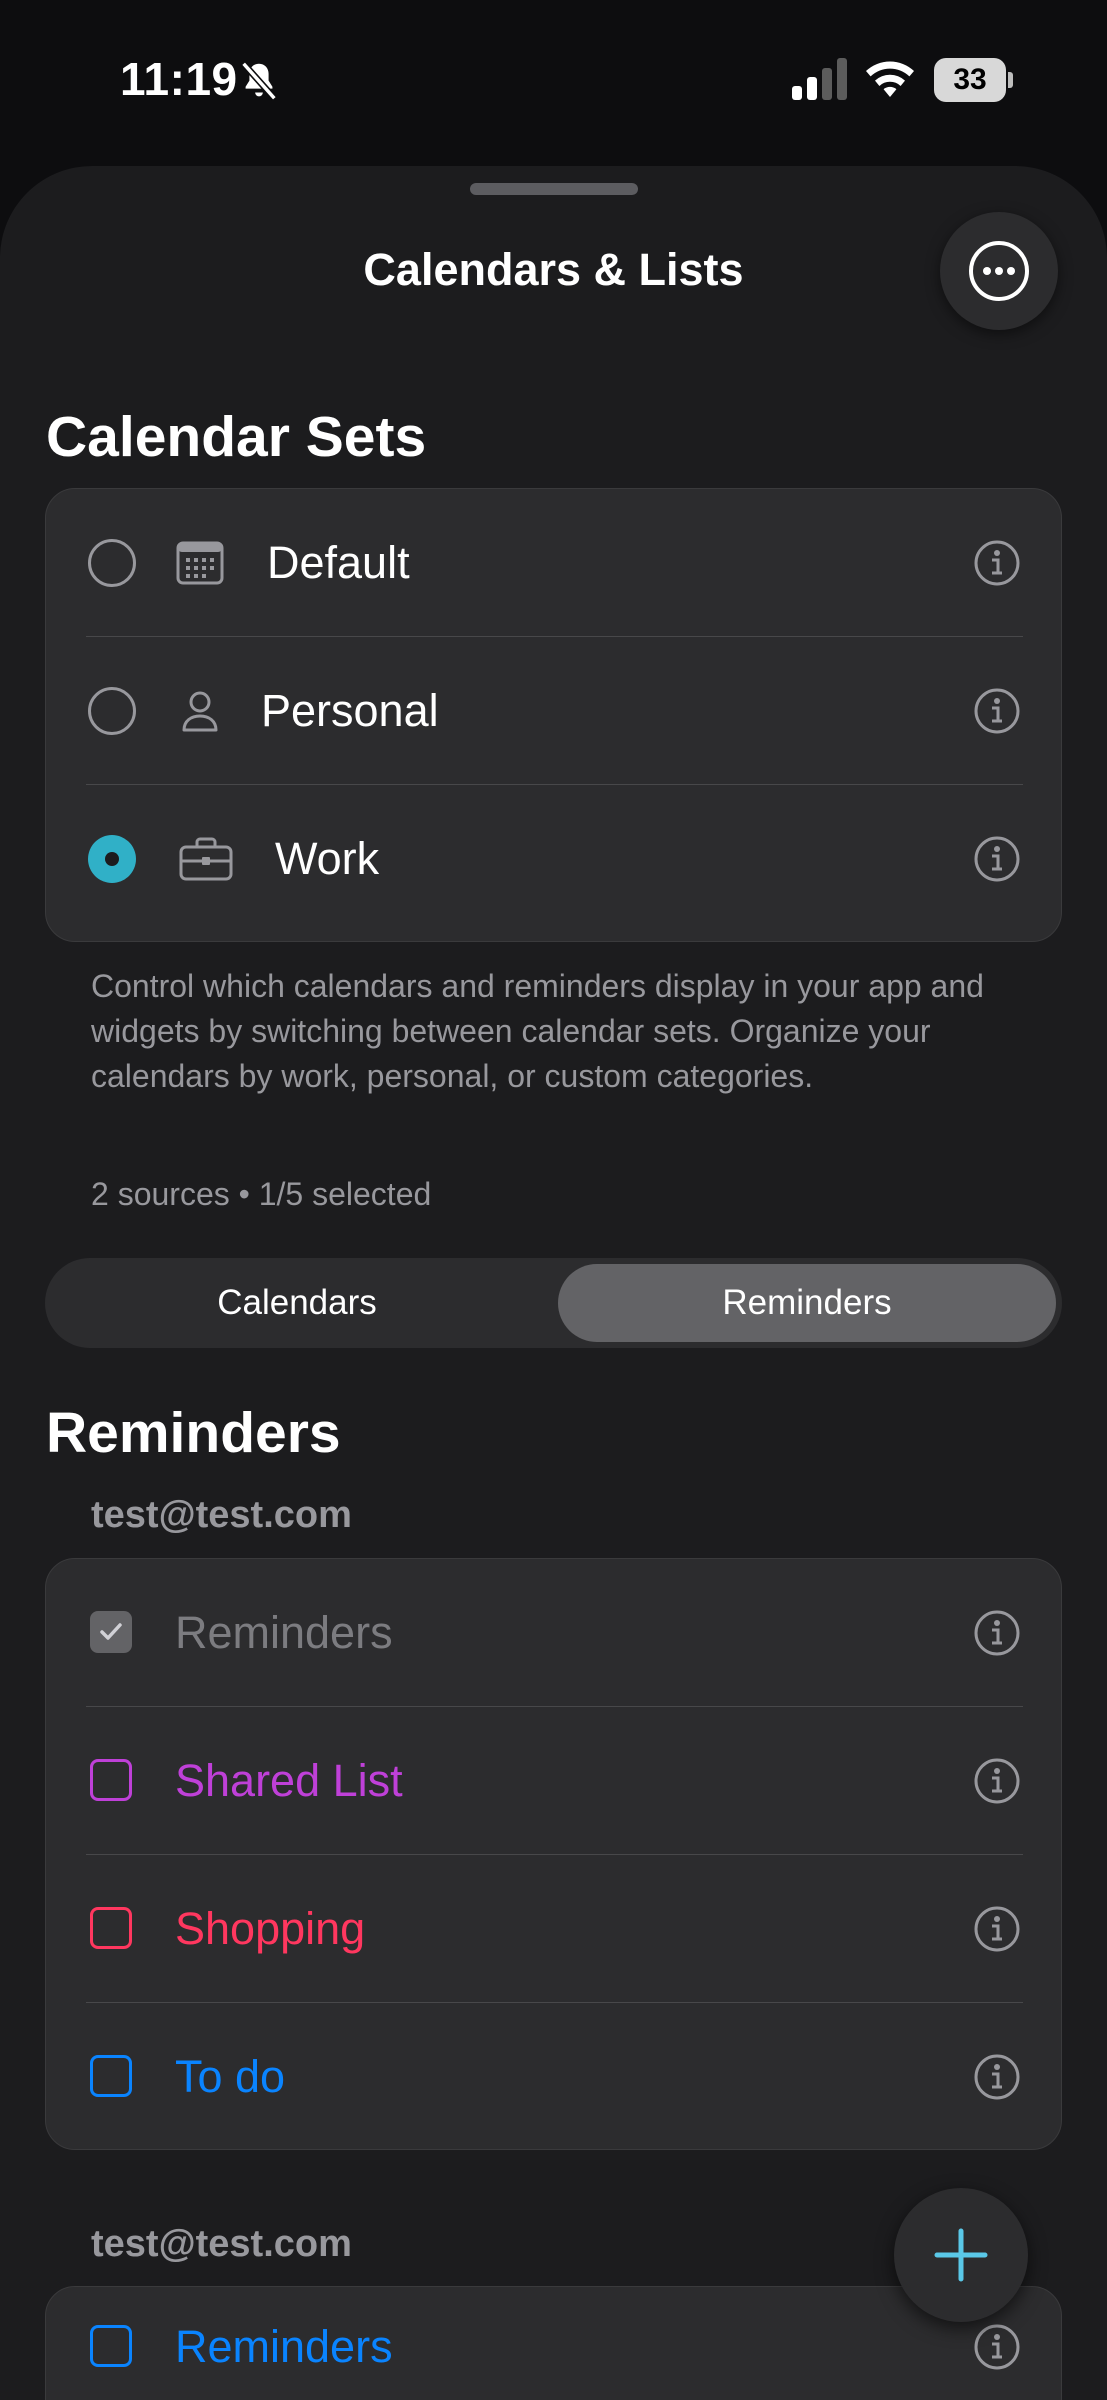 The image size is (1107, 2400). What do you see at coordinates (261, 1194) in the screenshot?
I see `sources-summary: 2 sources • 1/5 selected` at bounding box center [261, 1194].